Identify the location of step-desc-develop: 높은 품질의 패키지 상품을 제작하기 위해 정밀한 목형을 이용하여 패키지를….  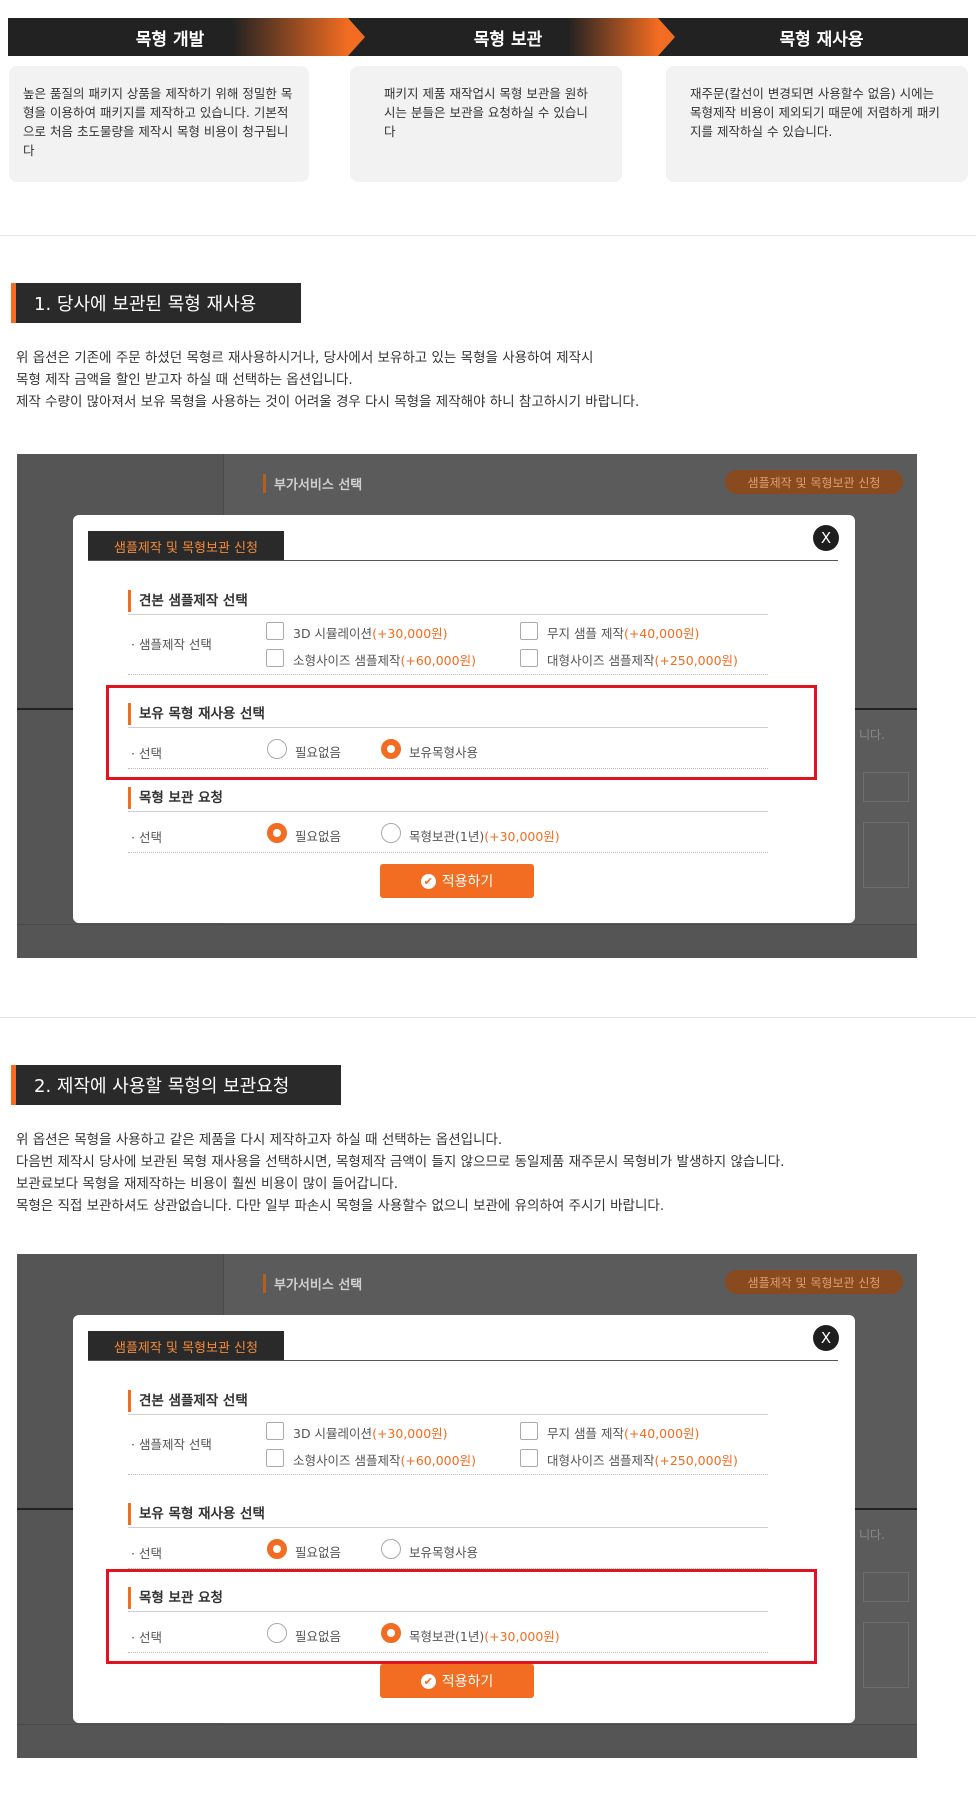
(159, 124).